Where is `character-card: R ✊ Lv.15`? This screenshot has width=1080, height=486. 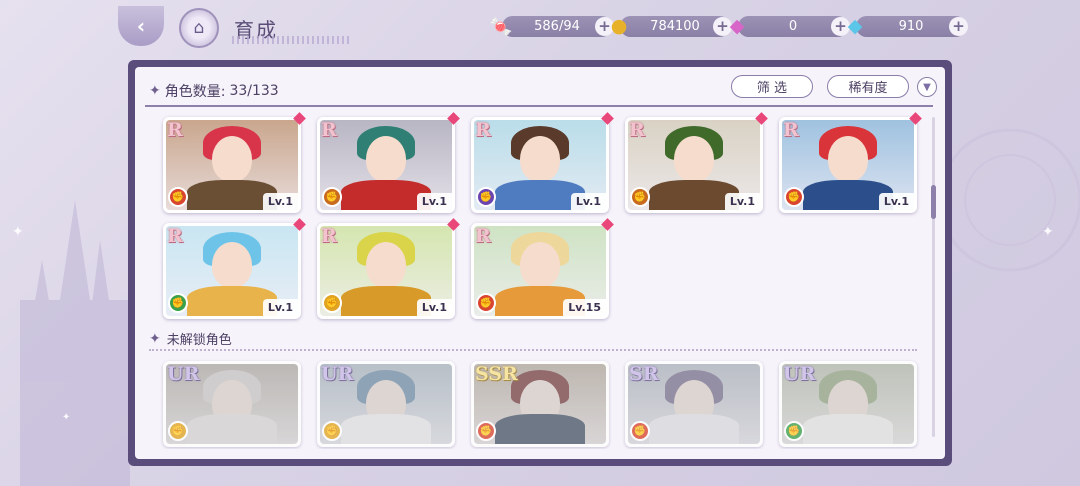
character-card: R ✊ Lv.15 is located at coordinates (542, 268).